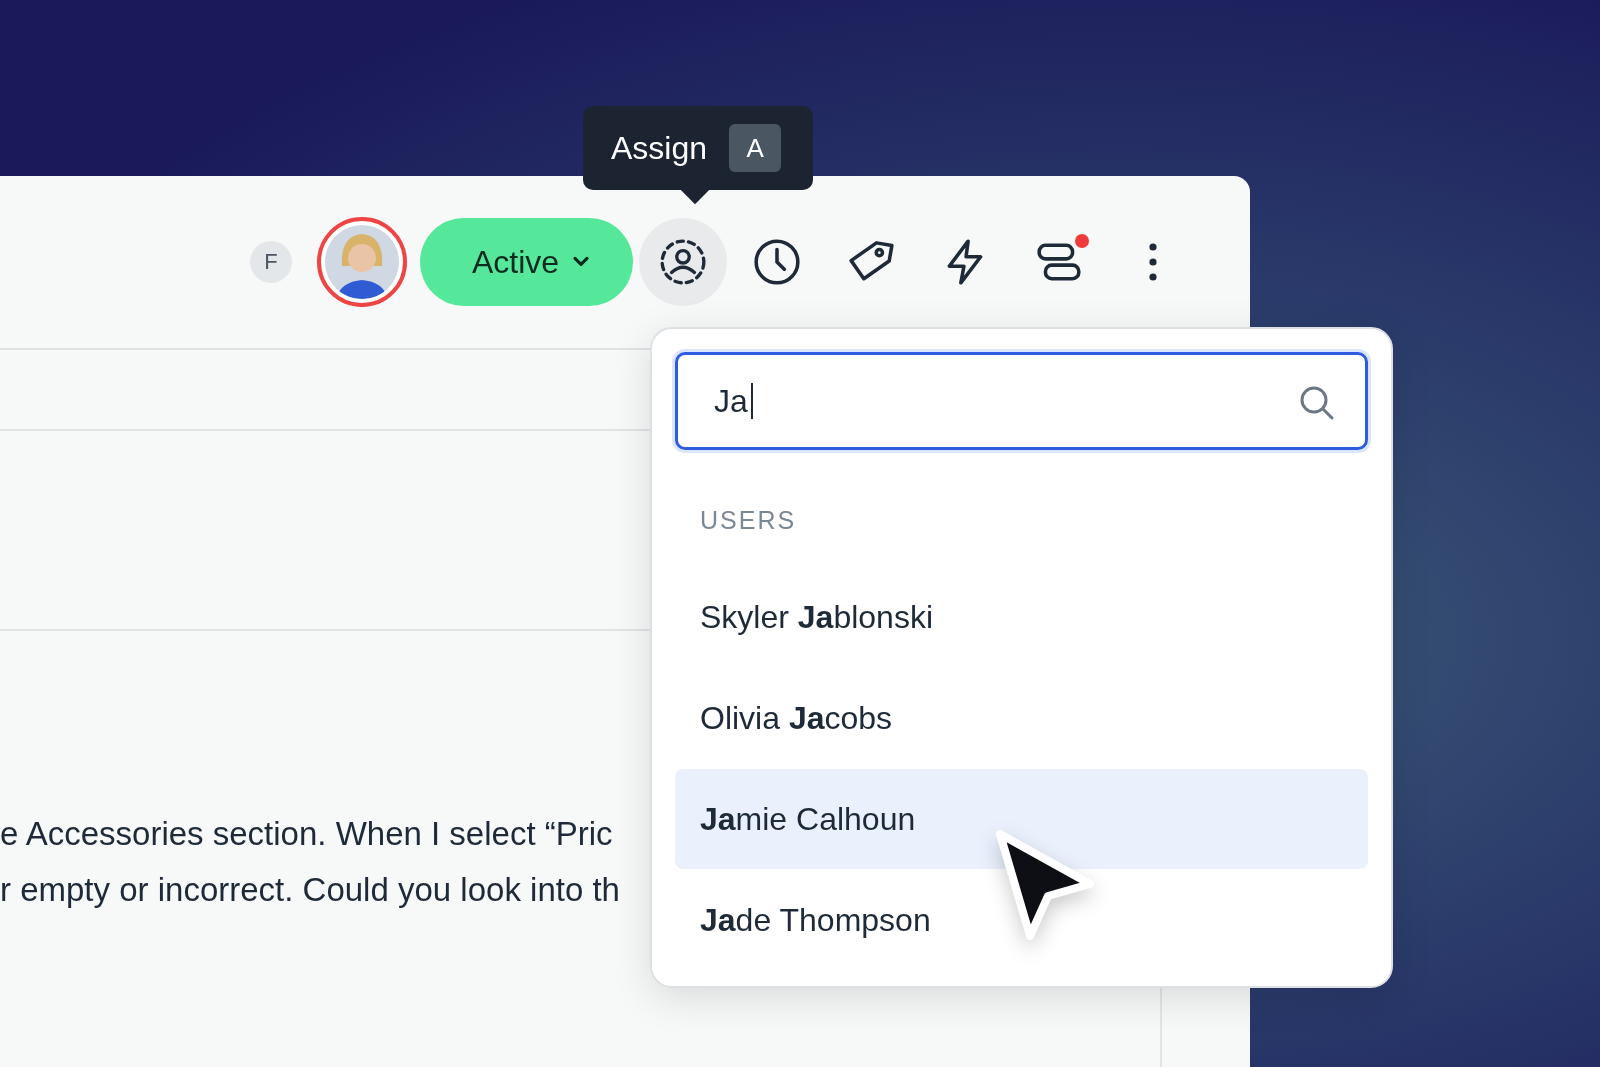 This screenshot has height=1067, width=1600. Describe the element at coordinates (1153, 262) in the screenshot. I see `more-icon` at that location.